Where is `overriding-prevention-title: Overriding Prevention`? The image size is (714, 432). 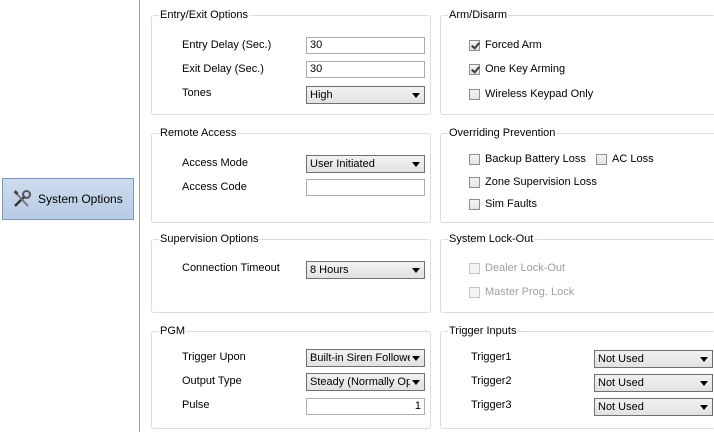 overriding-prevention-title: Overriding Prevention is located at coordinates (502, 133).